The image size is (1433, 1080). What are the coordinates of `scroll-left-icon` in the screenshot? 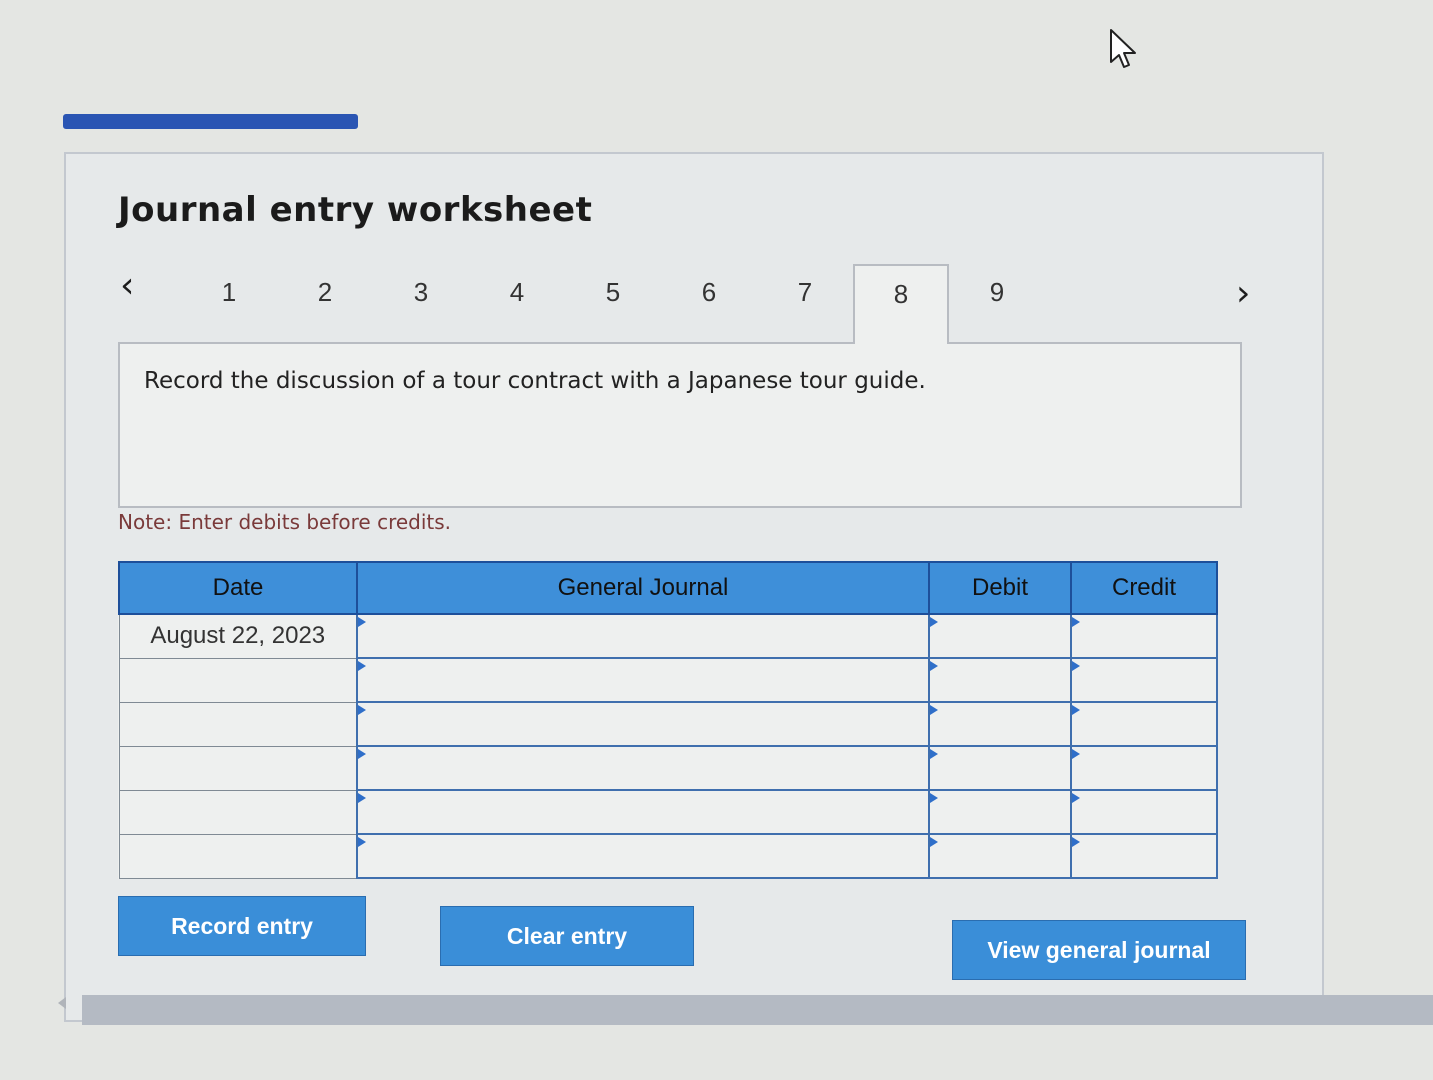 It's located at (62, 1003).